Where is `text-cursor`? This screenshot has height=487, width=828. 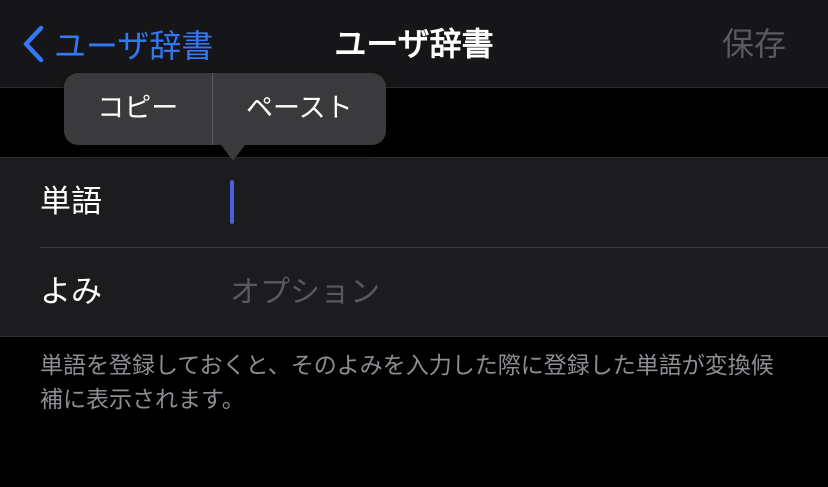 text-cursor is located at coordinates (232, 202).